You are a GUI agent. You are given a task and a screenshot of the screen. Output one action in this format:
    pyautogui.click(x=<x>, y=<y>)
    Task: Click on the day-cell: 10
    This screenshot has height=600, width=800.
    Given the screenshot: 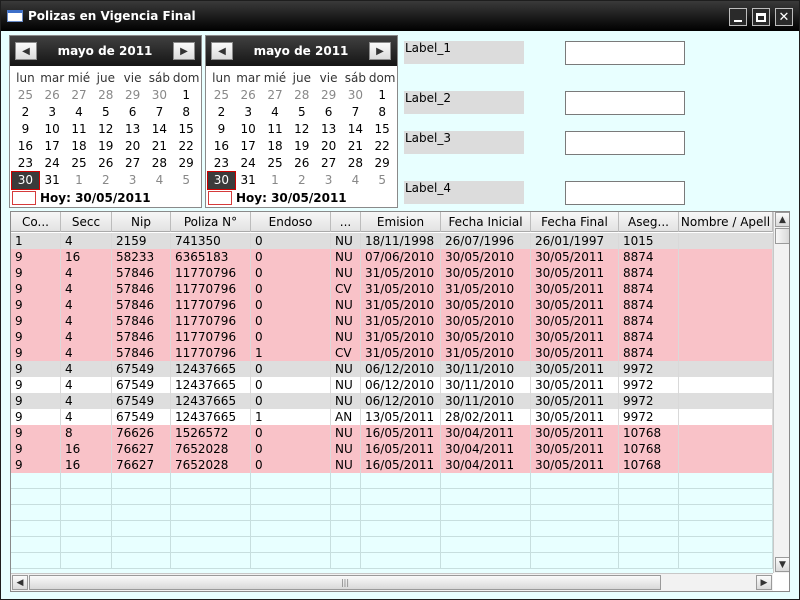 What is the action you would take?
    pyautogui.click(x=248, y=129)
    